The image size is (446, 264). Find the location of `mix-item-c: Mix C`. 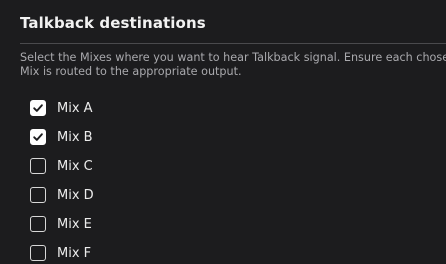

mix-item-c: Mix C is located at coordinates (62, 166).